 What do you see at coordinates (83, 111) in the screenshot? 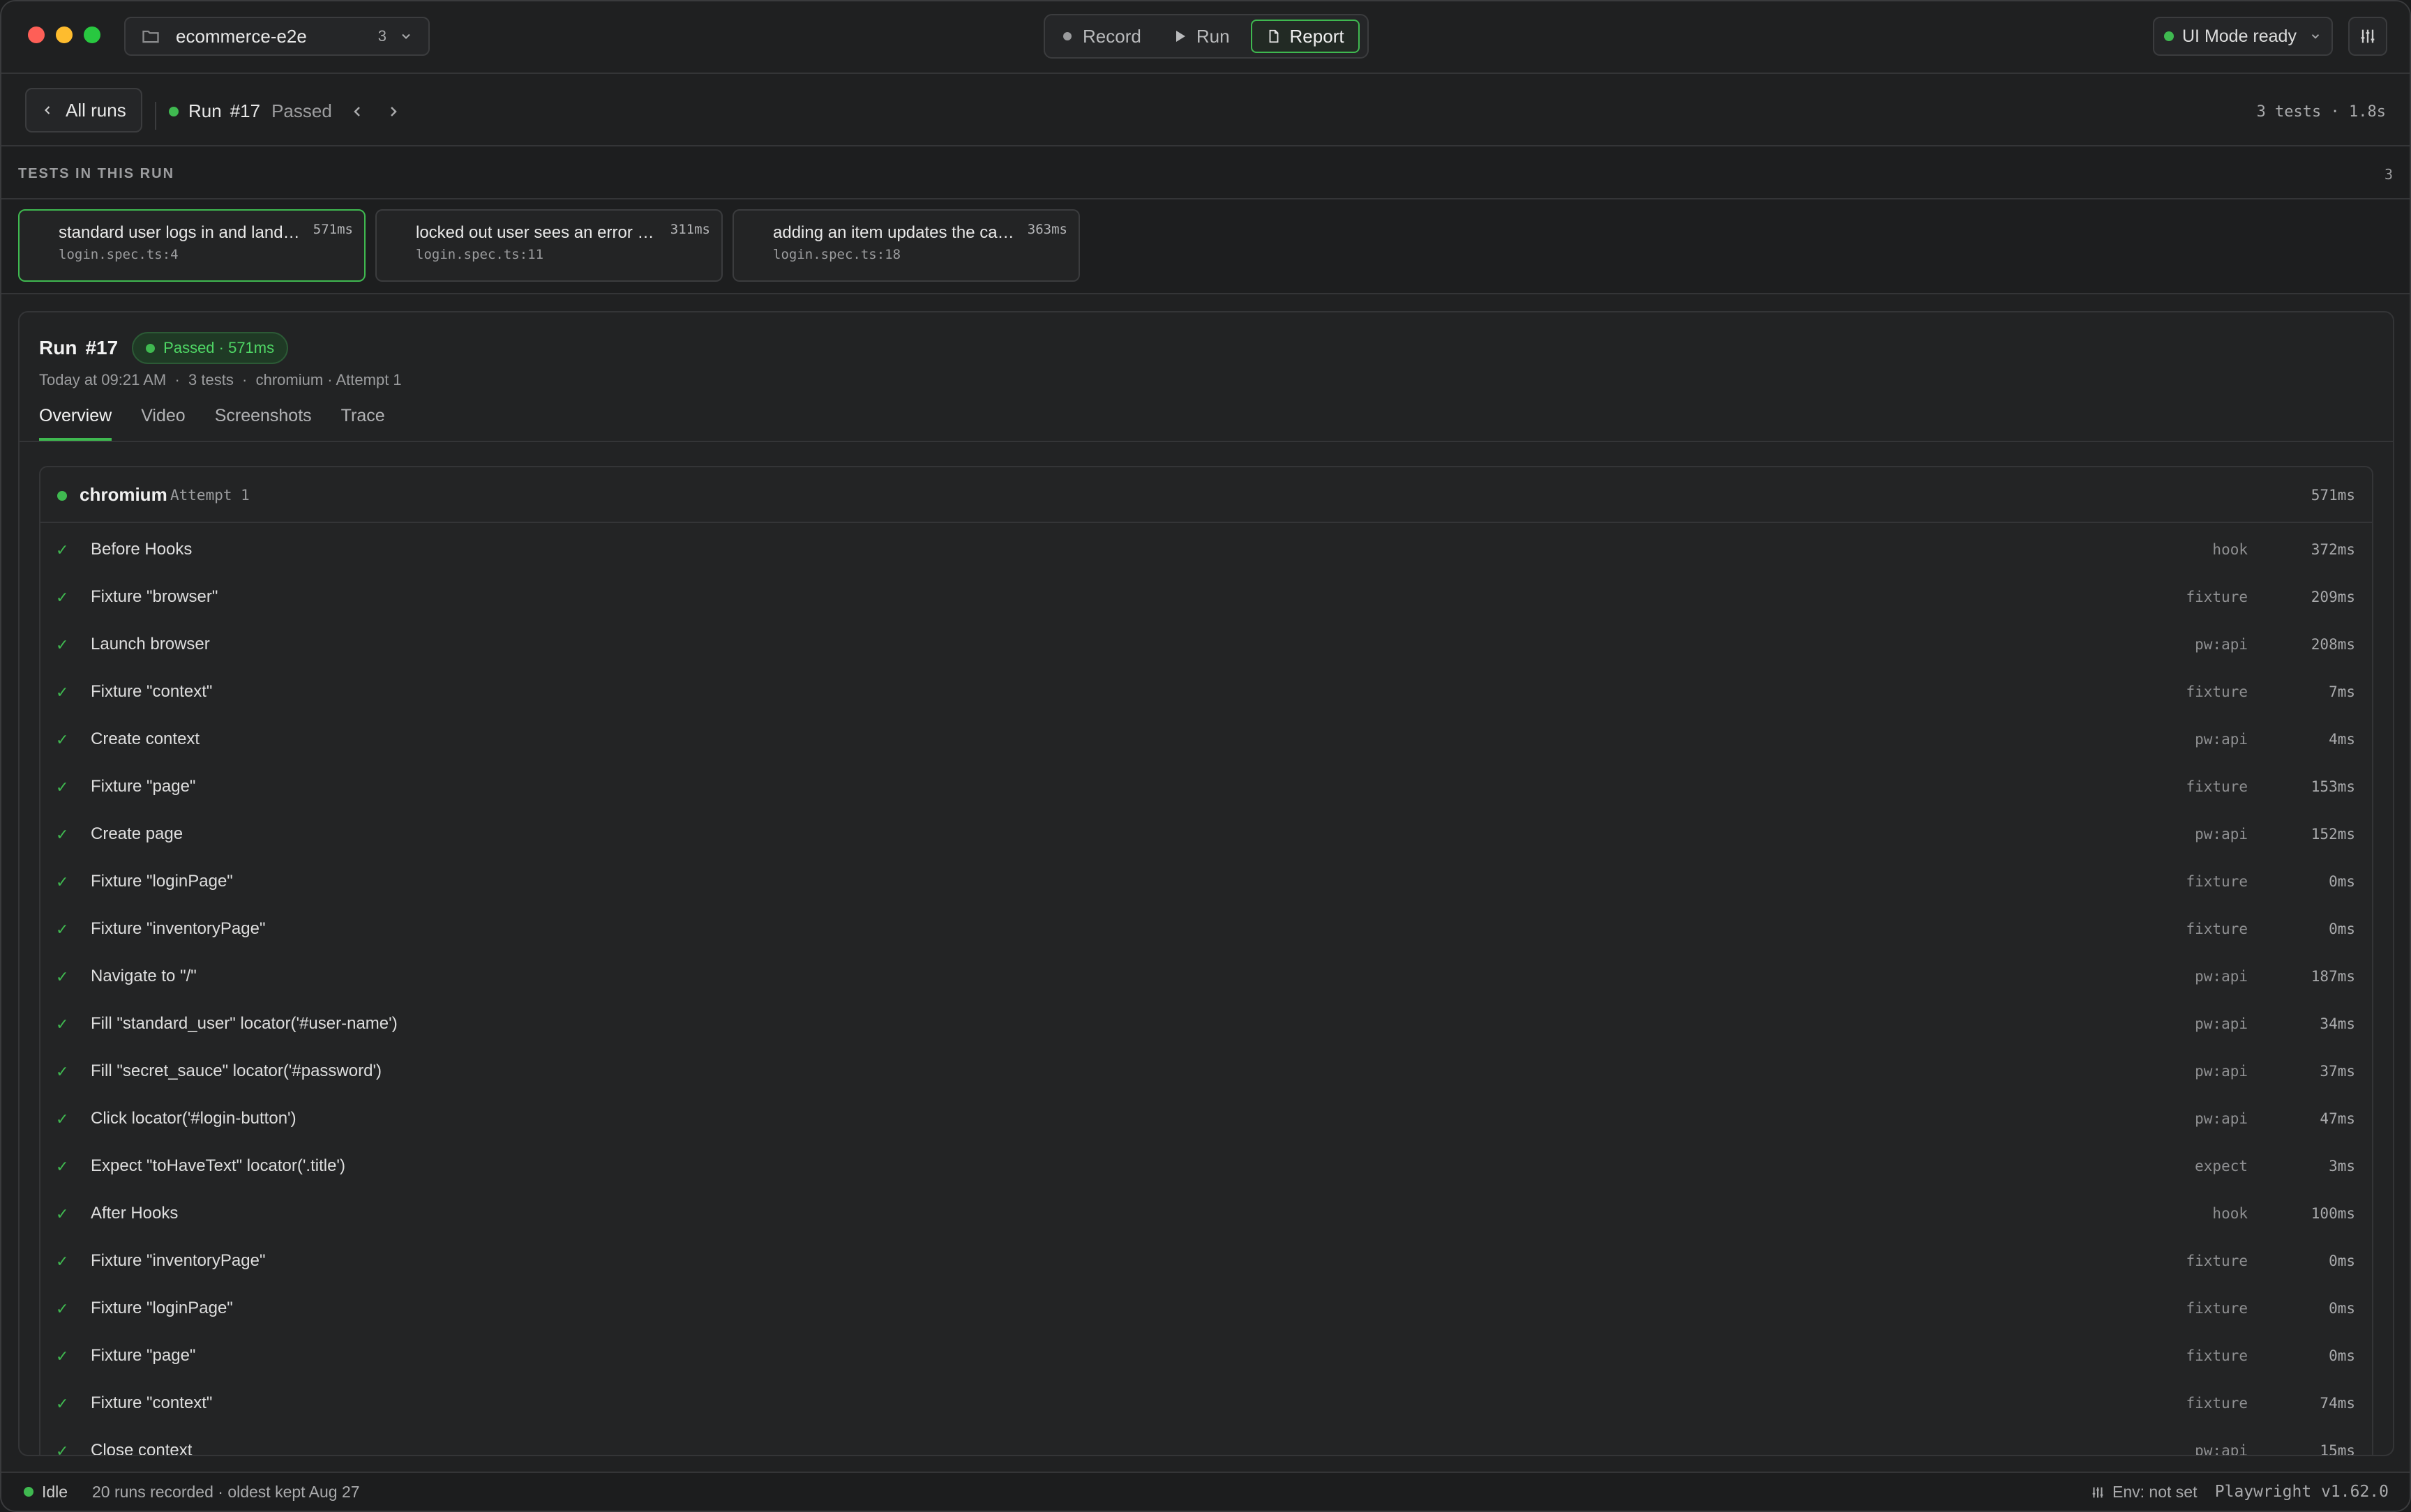
I see `all-runs-button: All runs` at bounding box center [83, 111].